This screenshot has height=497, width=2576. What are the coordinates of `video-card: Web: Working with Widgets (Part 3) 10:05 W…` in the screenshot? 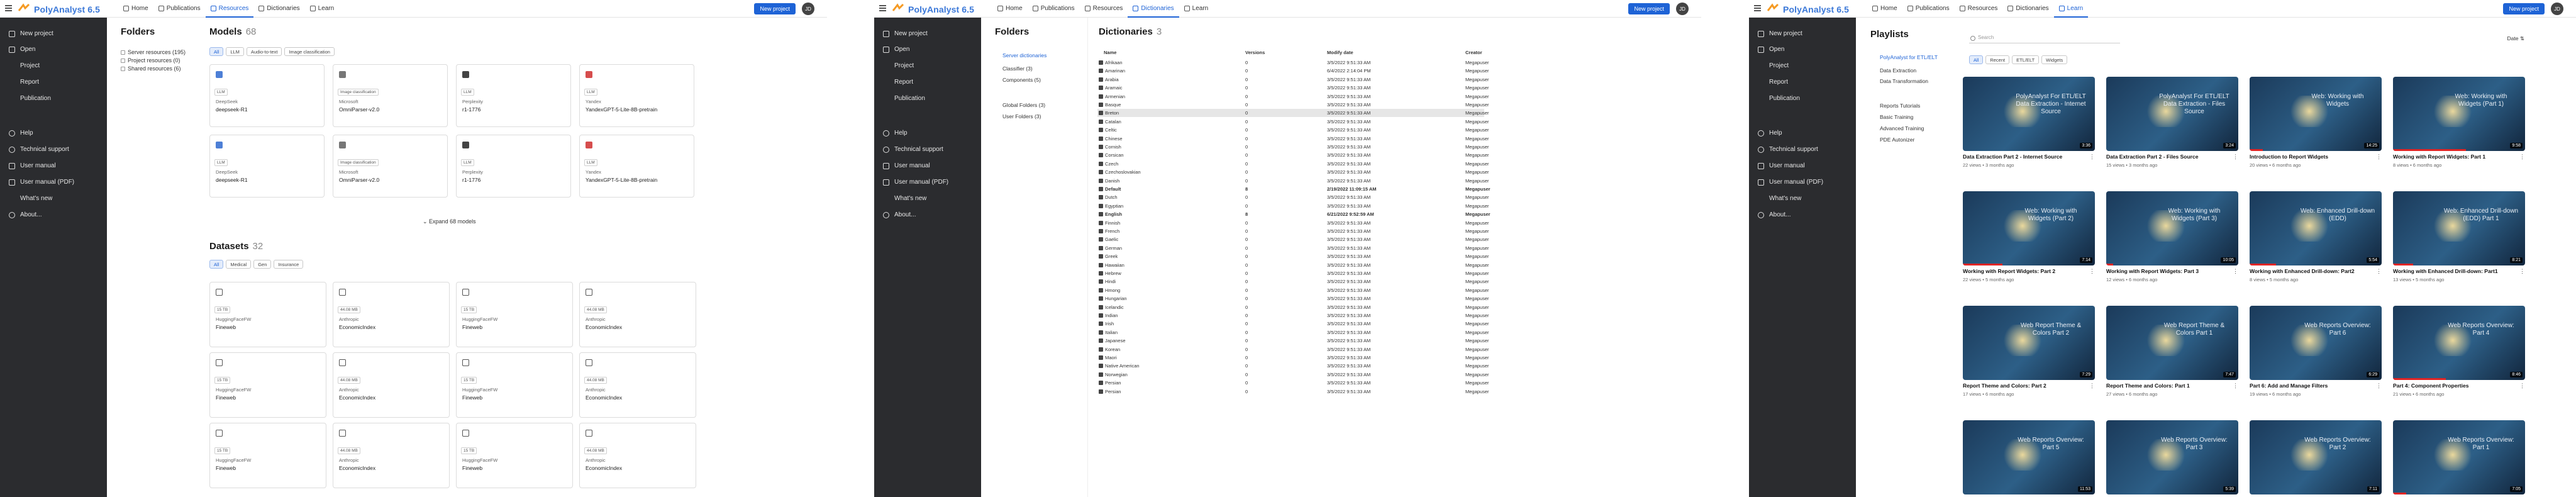 It's located at (2172, 241).